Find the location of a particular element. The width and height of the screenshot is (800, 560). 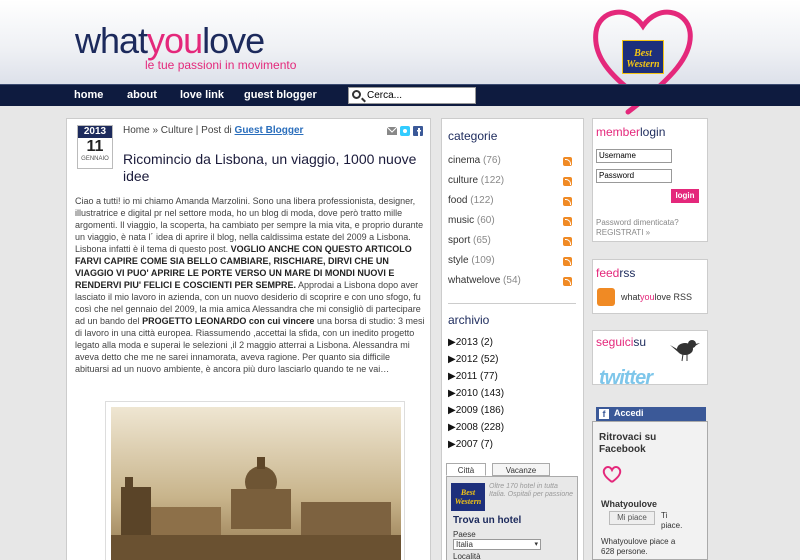

country-value: Italia is located at coordinates (464, 544).